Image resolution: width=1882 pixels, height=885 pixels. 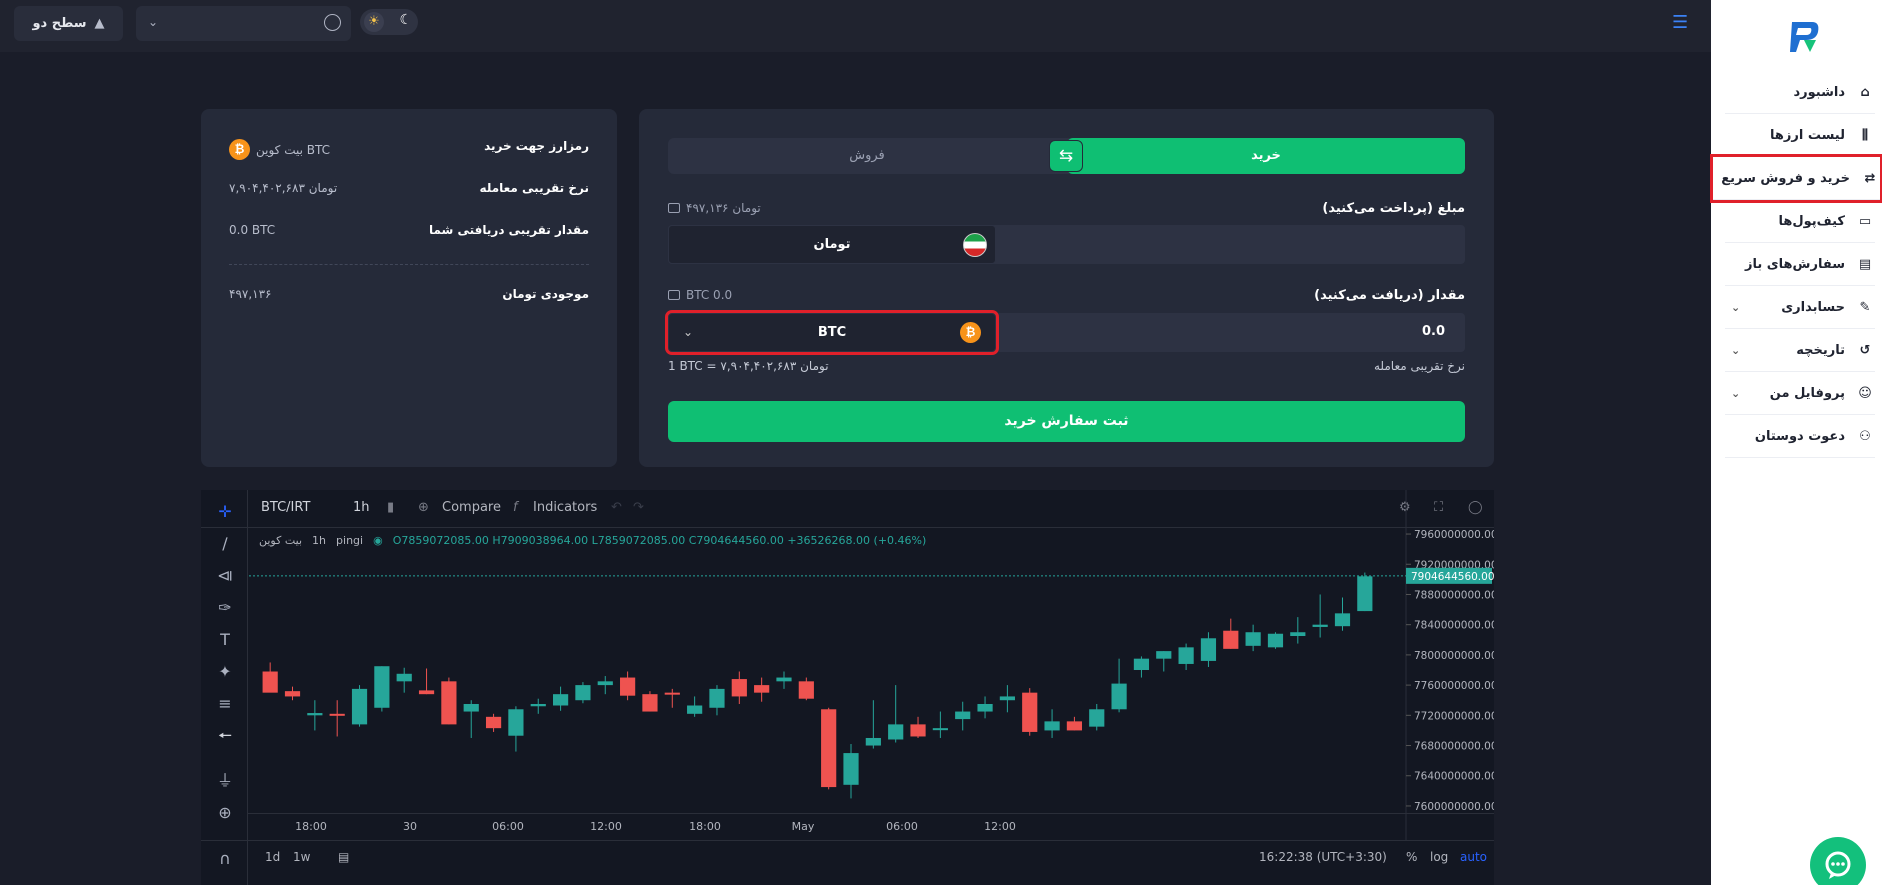 What do you see at coordinates (1796, 178) in the screenshot?
I see `sidebar-item-3: خرید و فروش سریع ⇄` at bounding box center [1796, 178].